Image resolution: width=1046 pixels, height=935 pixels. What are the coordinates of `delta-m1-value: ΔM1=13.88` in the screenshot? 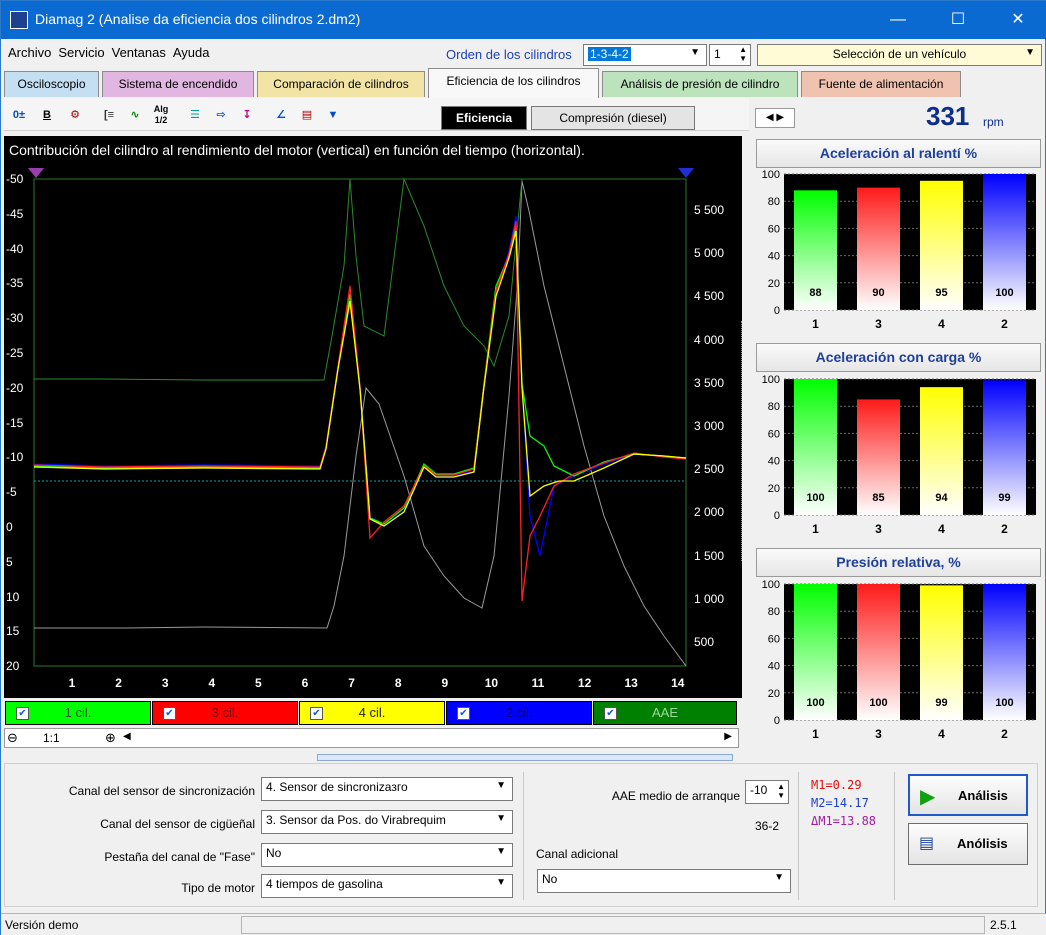 It's located at (844, 821).